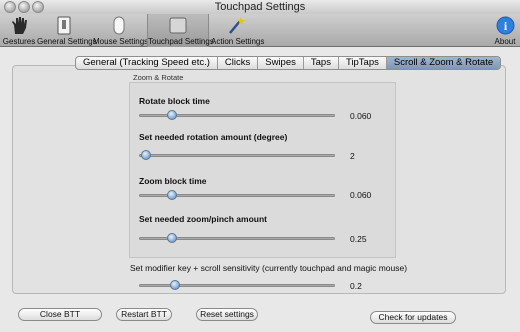  I want to click on close-btt-button: Close BTT, so click(60, 314).